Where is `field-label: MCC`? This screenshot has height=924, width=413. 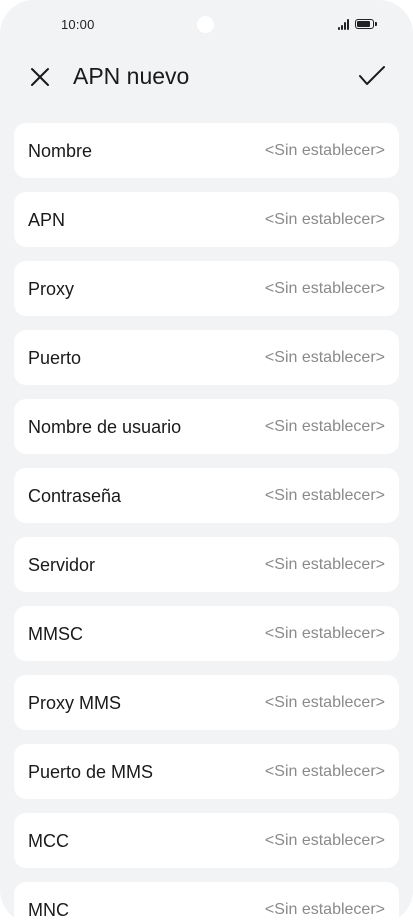 field-label: MCC is located at coordinates (48, 841).